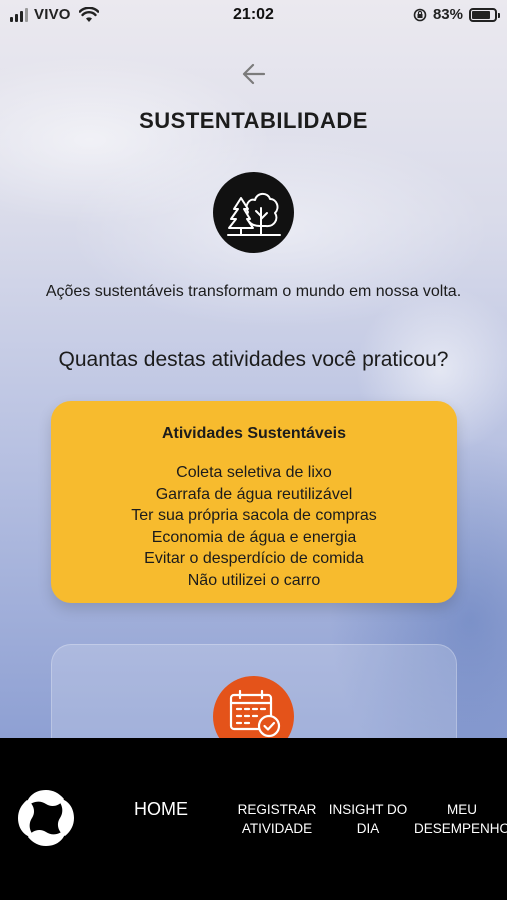 The height and width of the screenshot is (900, 507). What do you see at coordinates (368, 809) in the screenshot?
I see `nav-insight-line1: INSIGHT DO` at bounding box center [368, 809].